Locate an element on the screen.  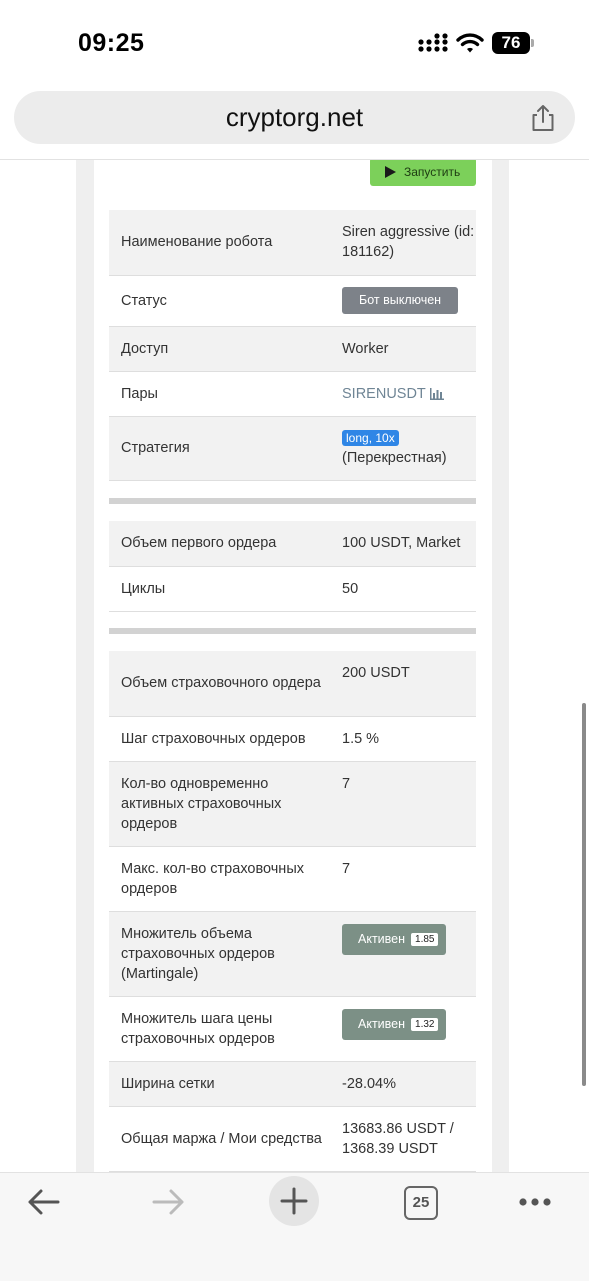
battery-level: 76 is located at coordinates (511, 43).